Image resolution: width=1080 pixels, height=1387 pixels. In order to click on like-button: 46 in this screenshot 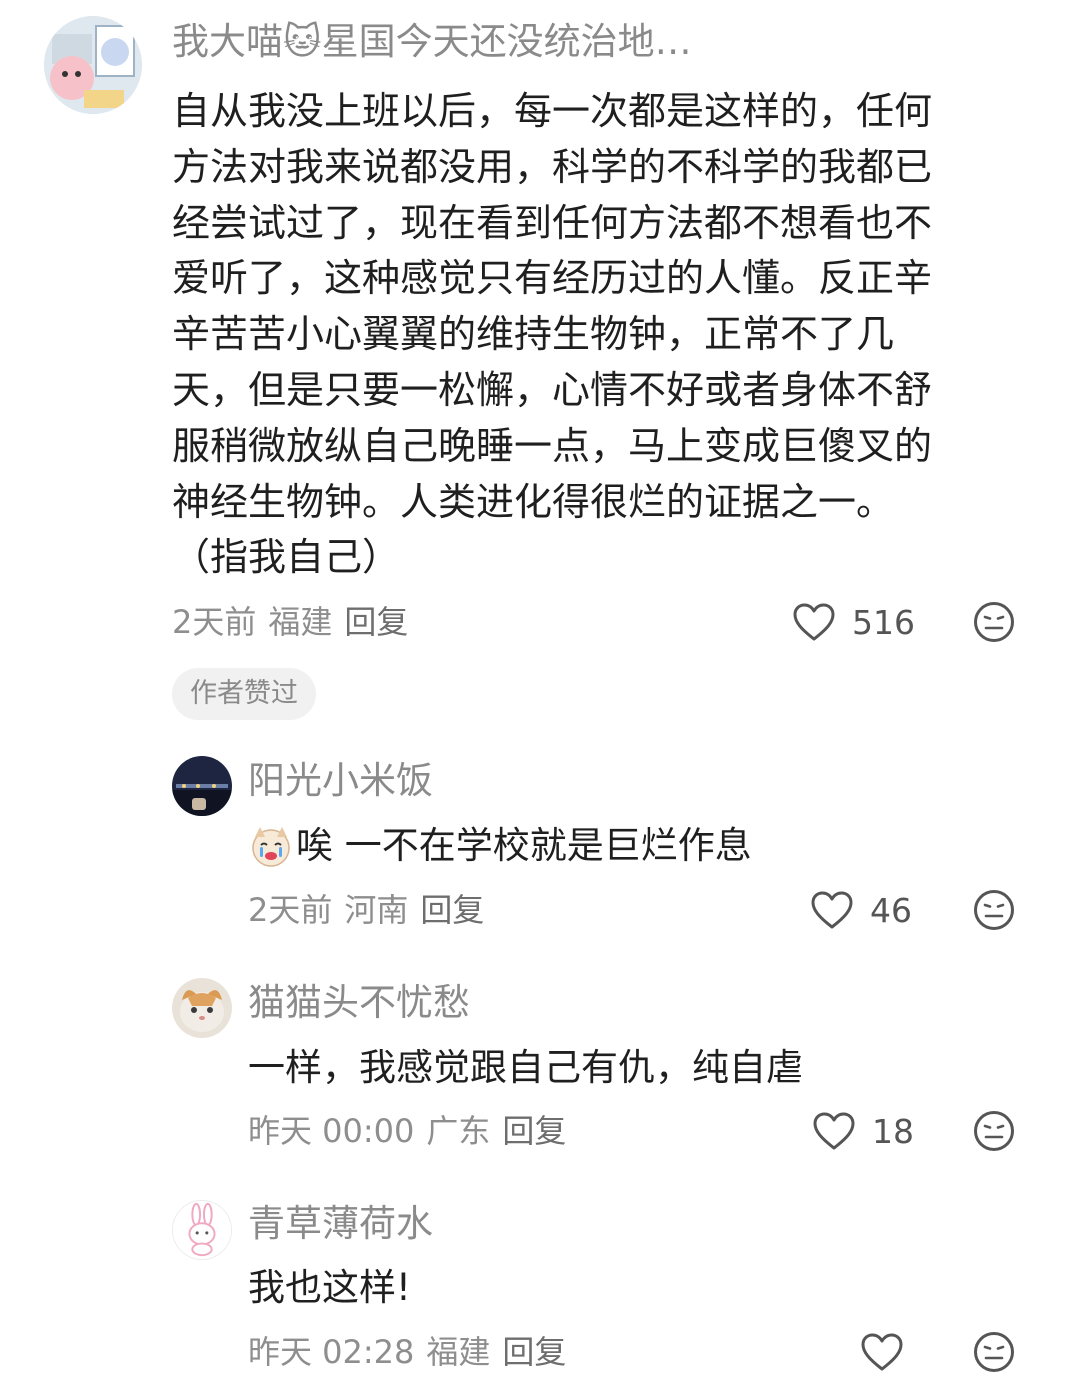, I will do `click(861, 910)`.